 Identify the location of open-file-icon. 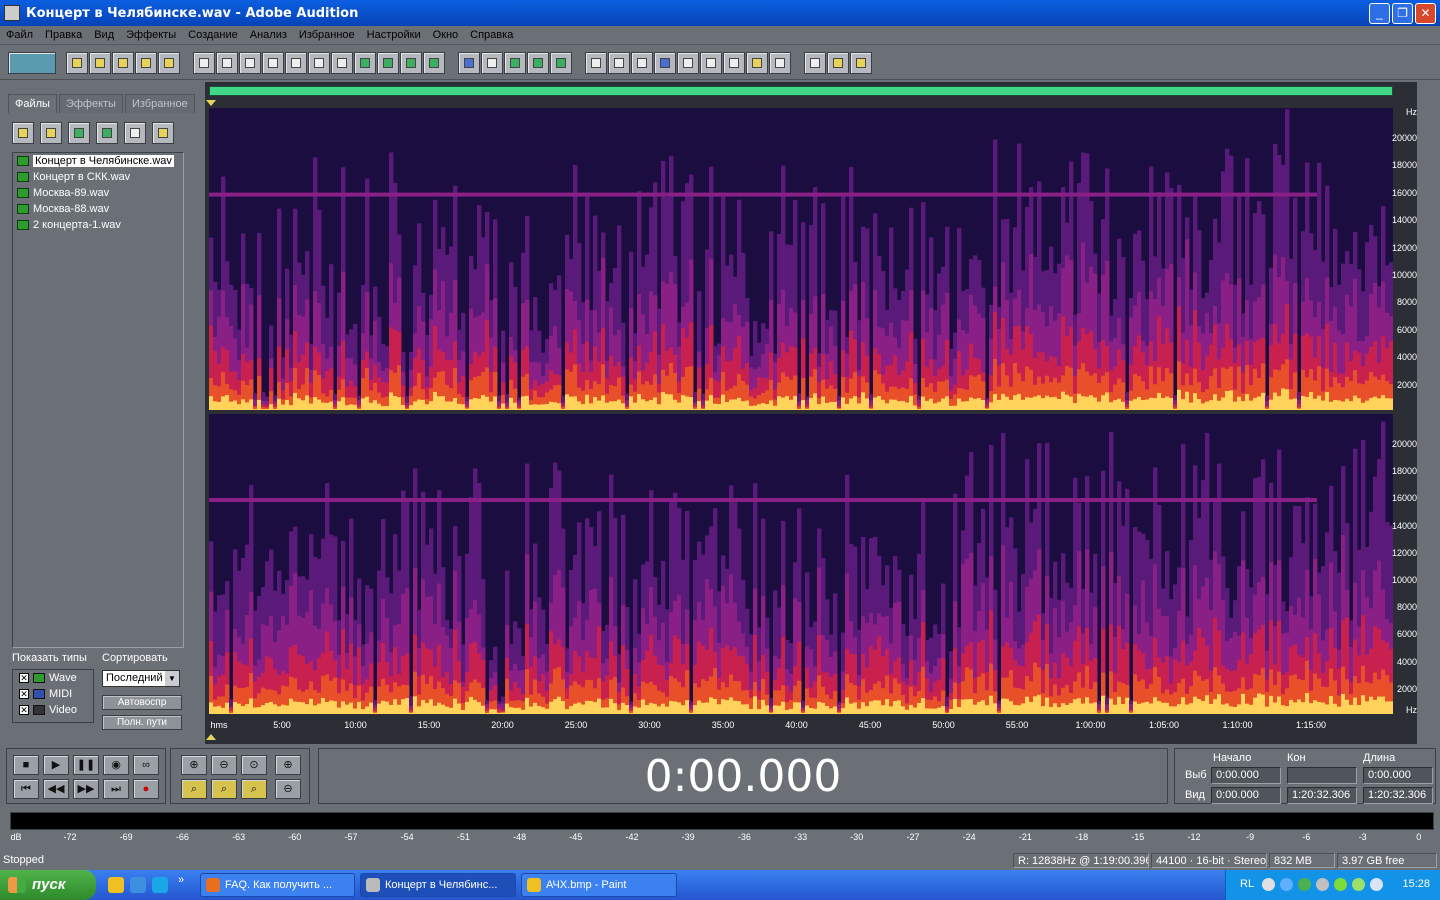
(100, 63).